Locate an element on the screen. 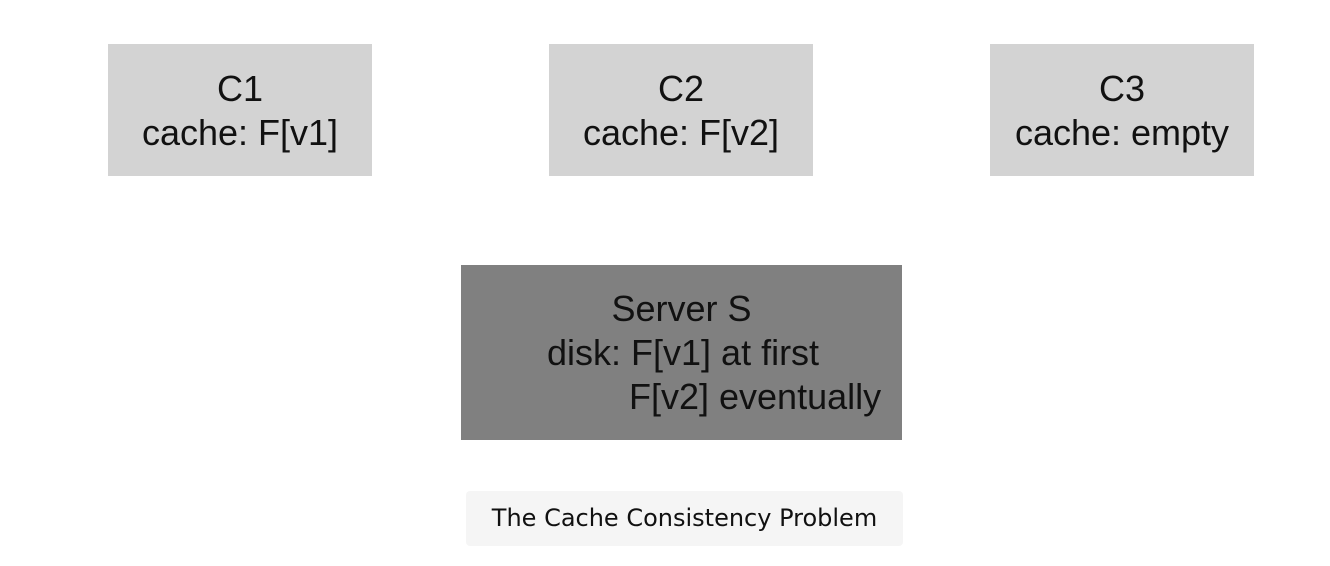 Image resolution: width=1330 pixels, height=566 pixels. client-c1-name: C1 is located at coordinates (240, 88).